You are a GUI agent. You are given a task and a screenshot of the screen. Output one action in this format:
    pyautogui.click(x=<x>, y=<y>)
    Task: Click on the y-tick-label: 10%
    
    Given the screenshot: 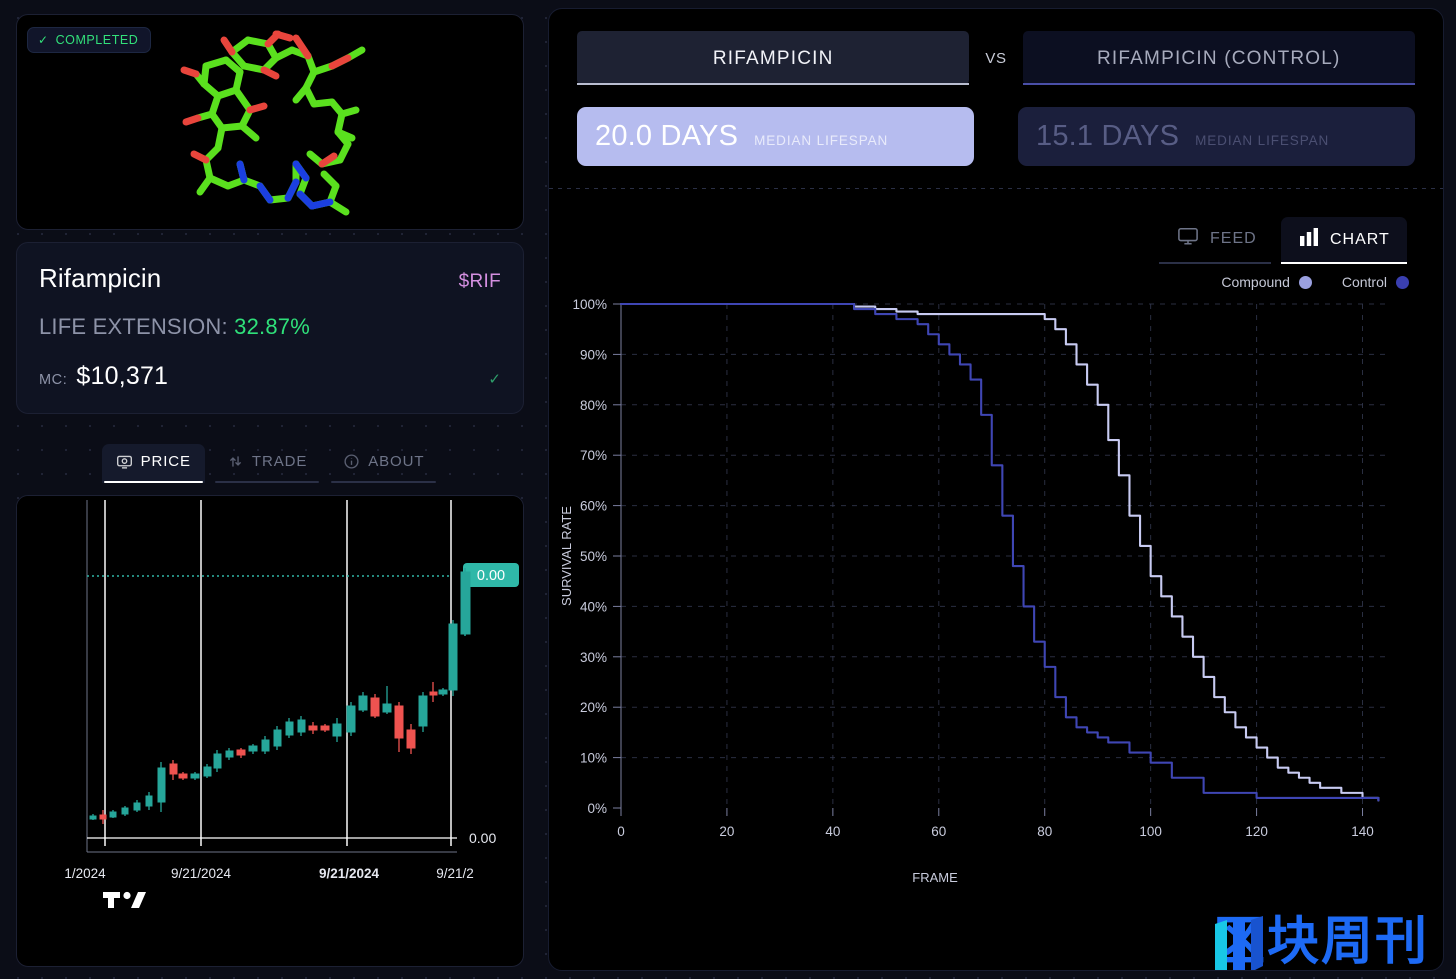 What is the action you would take?
    pyautogui.click(x=593, y=758)
    